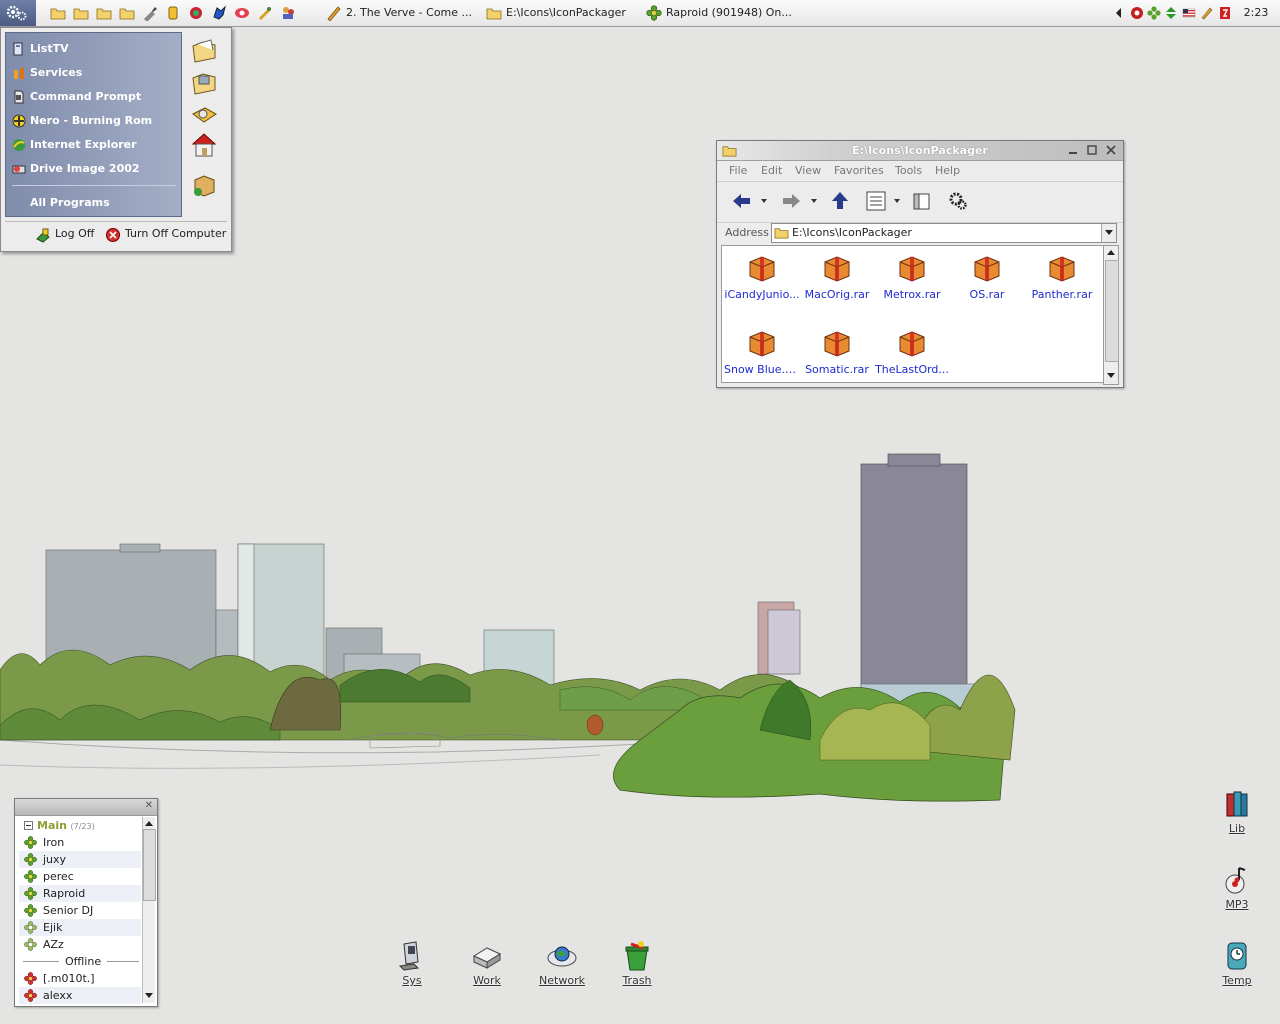 This screenshot has width=1280, height=1024. What do you see at coordinates (204, 51) in the screenshot?
I see `documents-folder-icon` at bounding box center [204, 51].